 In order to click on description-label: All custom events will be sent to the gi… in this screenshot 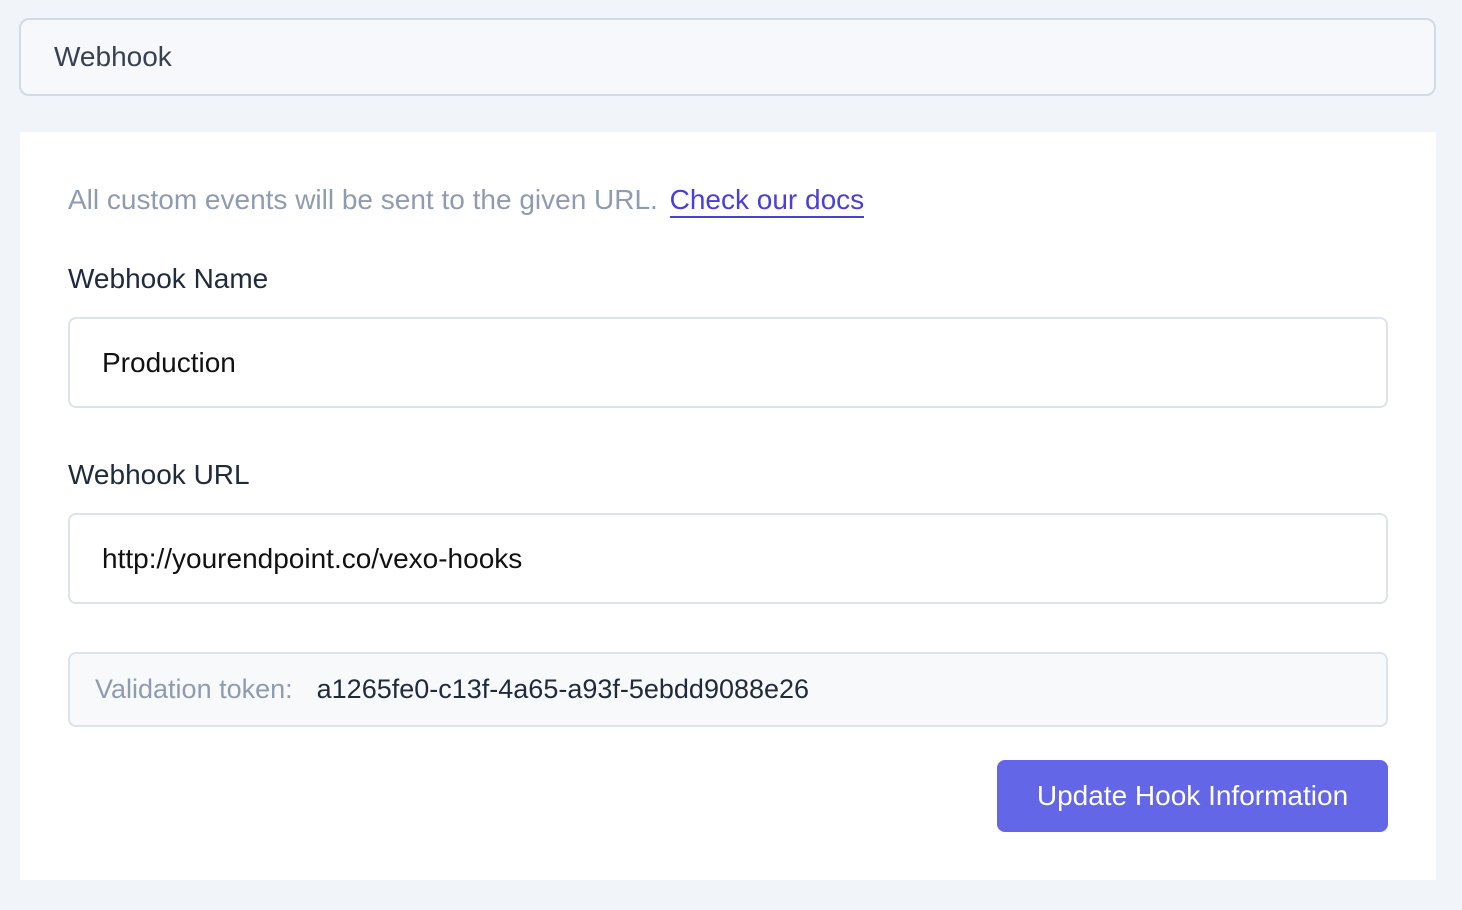, I will do `click(363, 199)`.